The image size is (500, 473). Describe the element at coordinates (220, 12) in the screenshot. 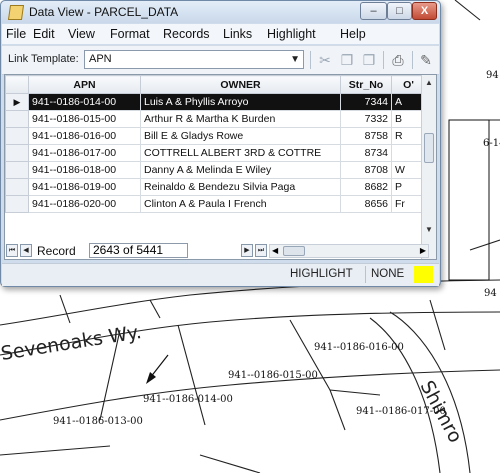

I see `title-bar: Data View - PARCEL_DATA – □ X` at that location.